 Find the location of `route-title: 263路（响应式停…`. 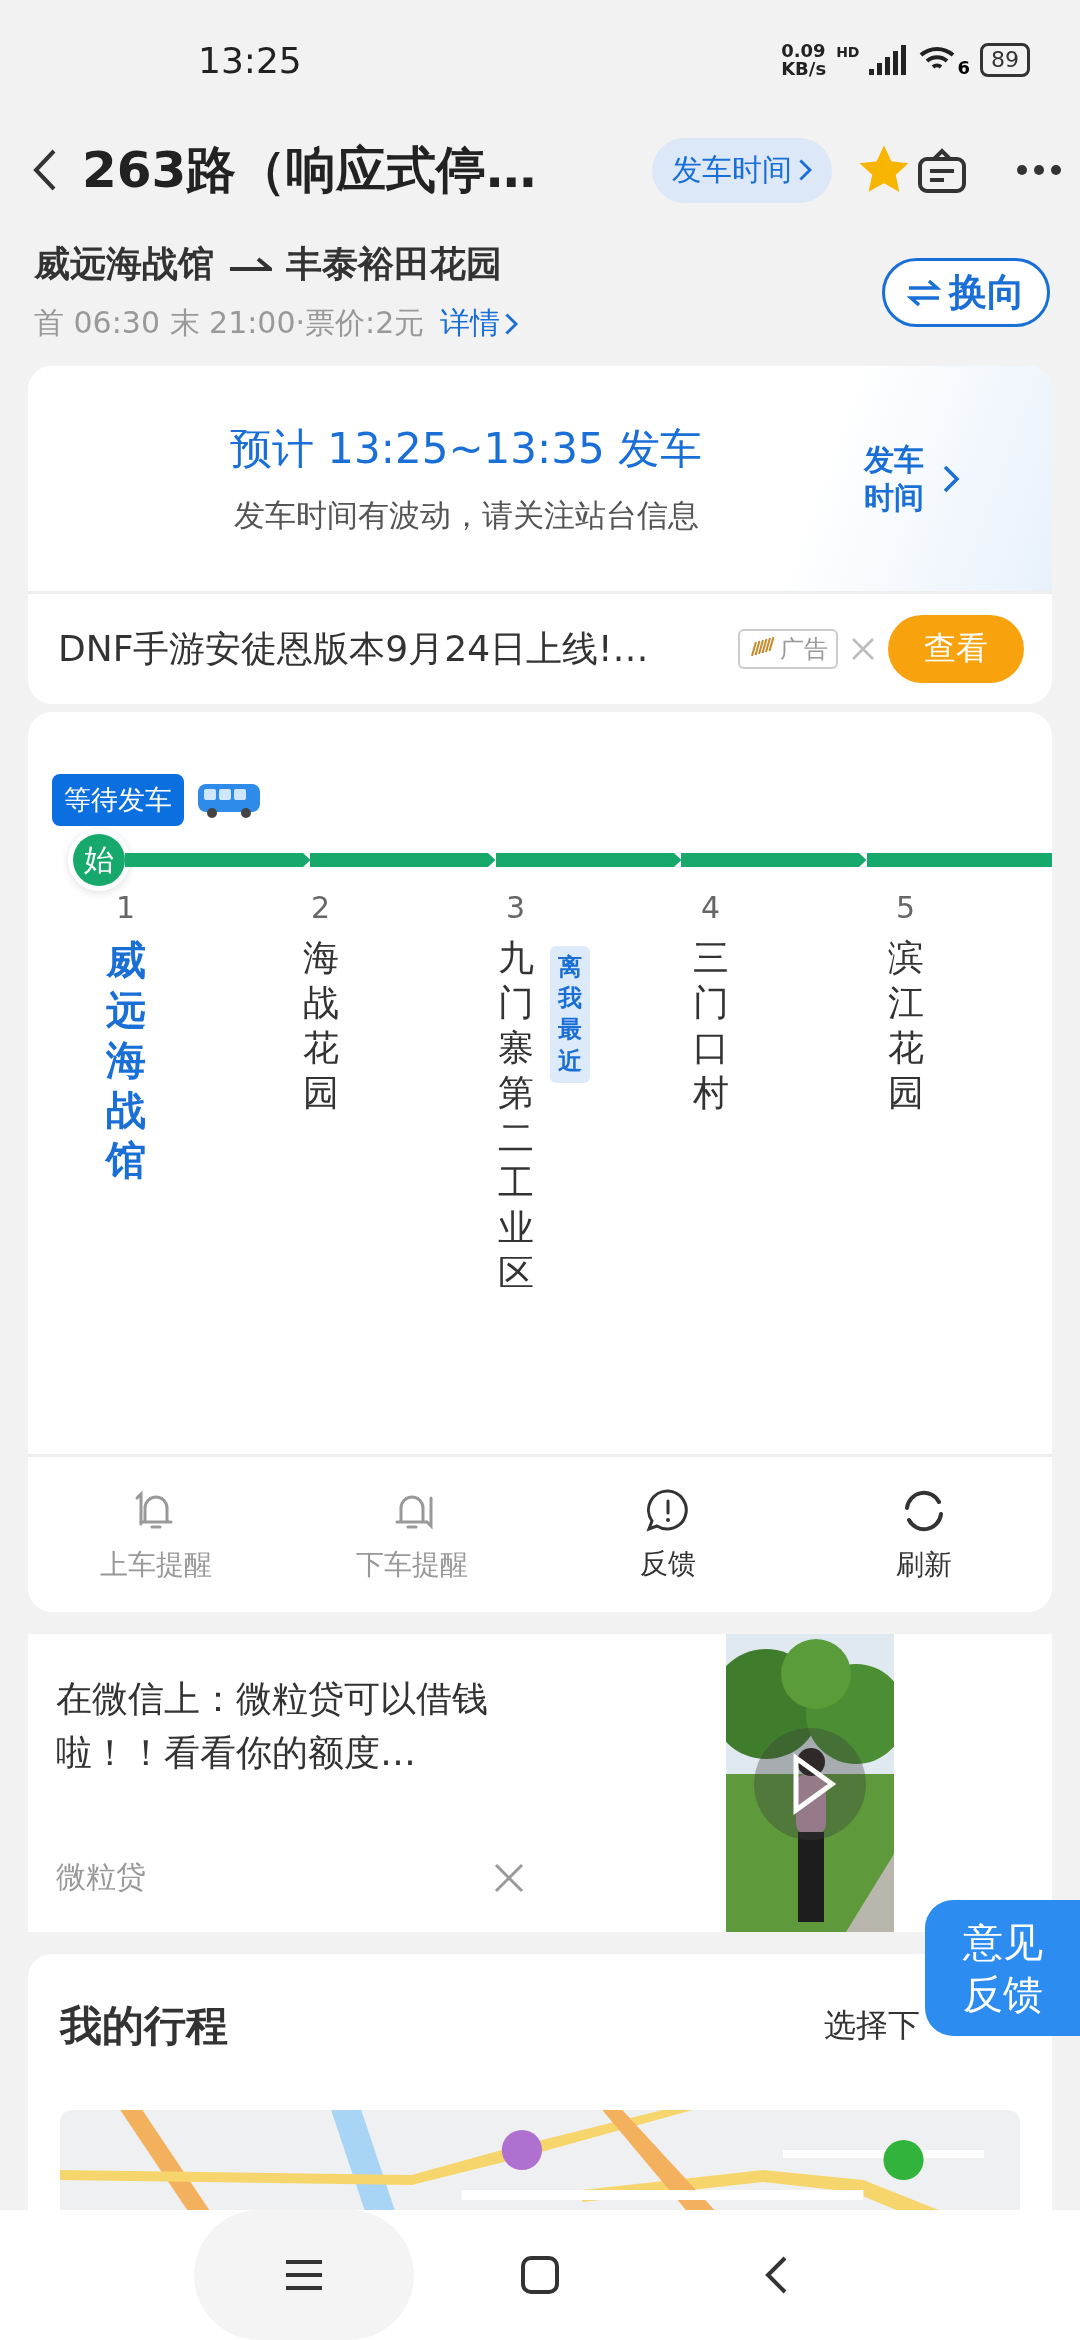

route-title: 263路（响应式停… is located at coordinates (310, 170).